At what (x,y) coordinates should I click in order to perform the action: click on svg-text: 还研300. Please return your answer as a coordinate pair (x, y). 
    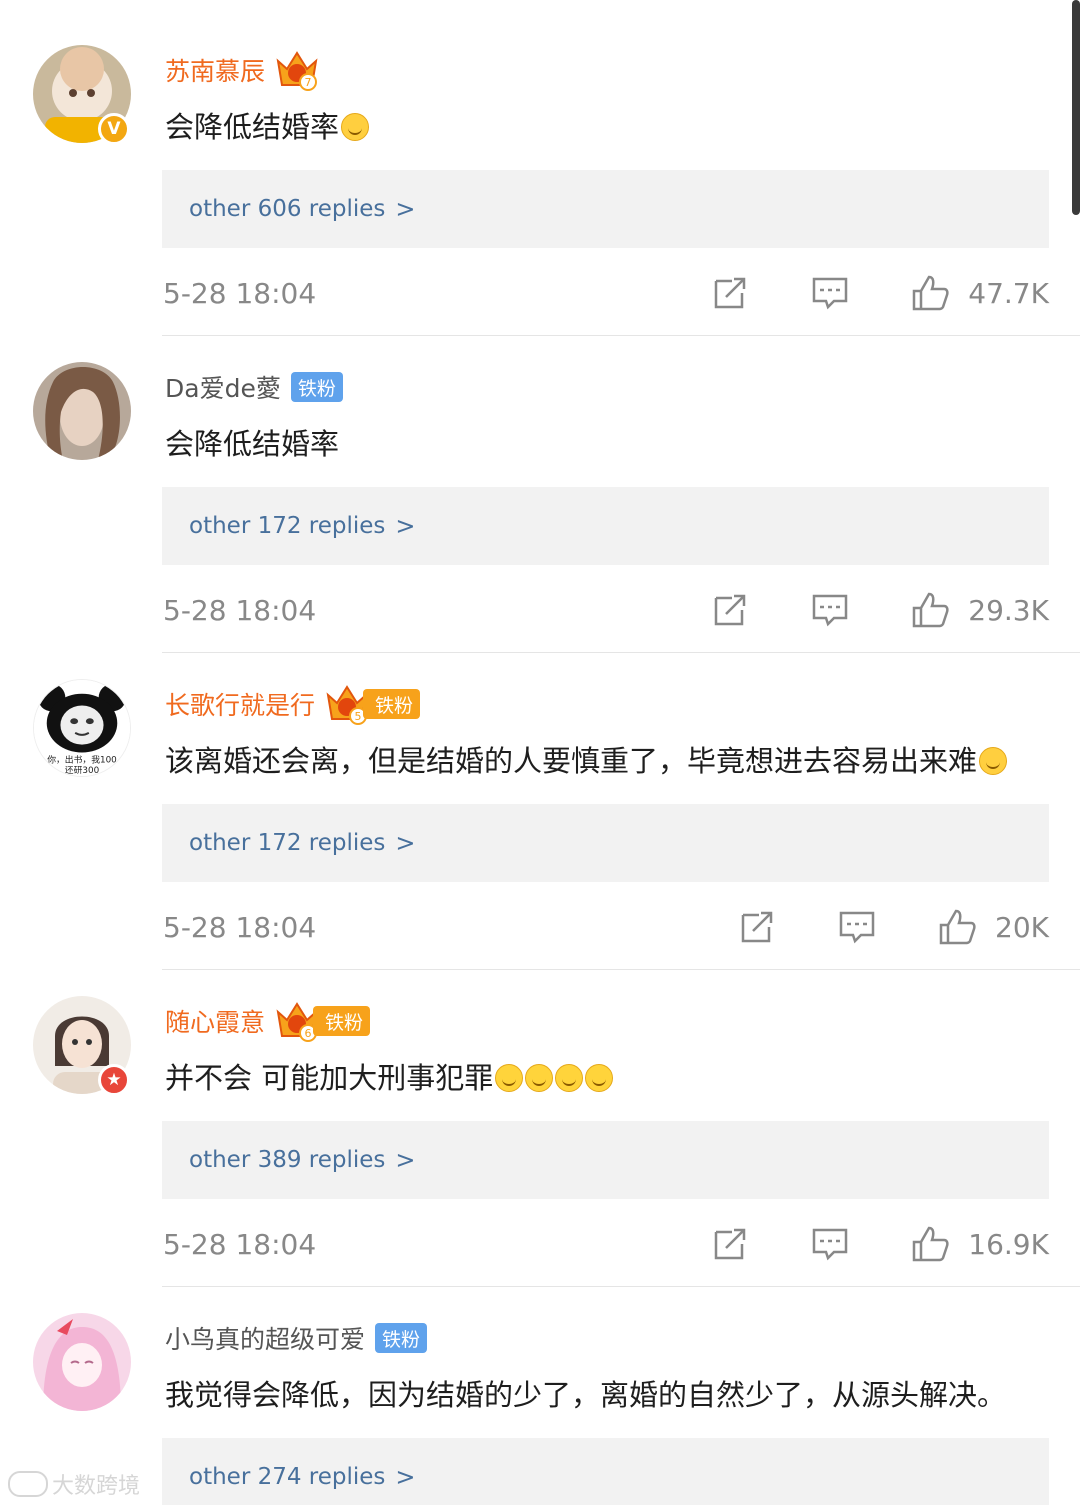
    Looking at the image, I should click on (82, 770).